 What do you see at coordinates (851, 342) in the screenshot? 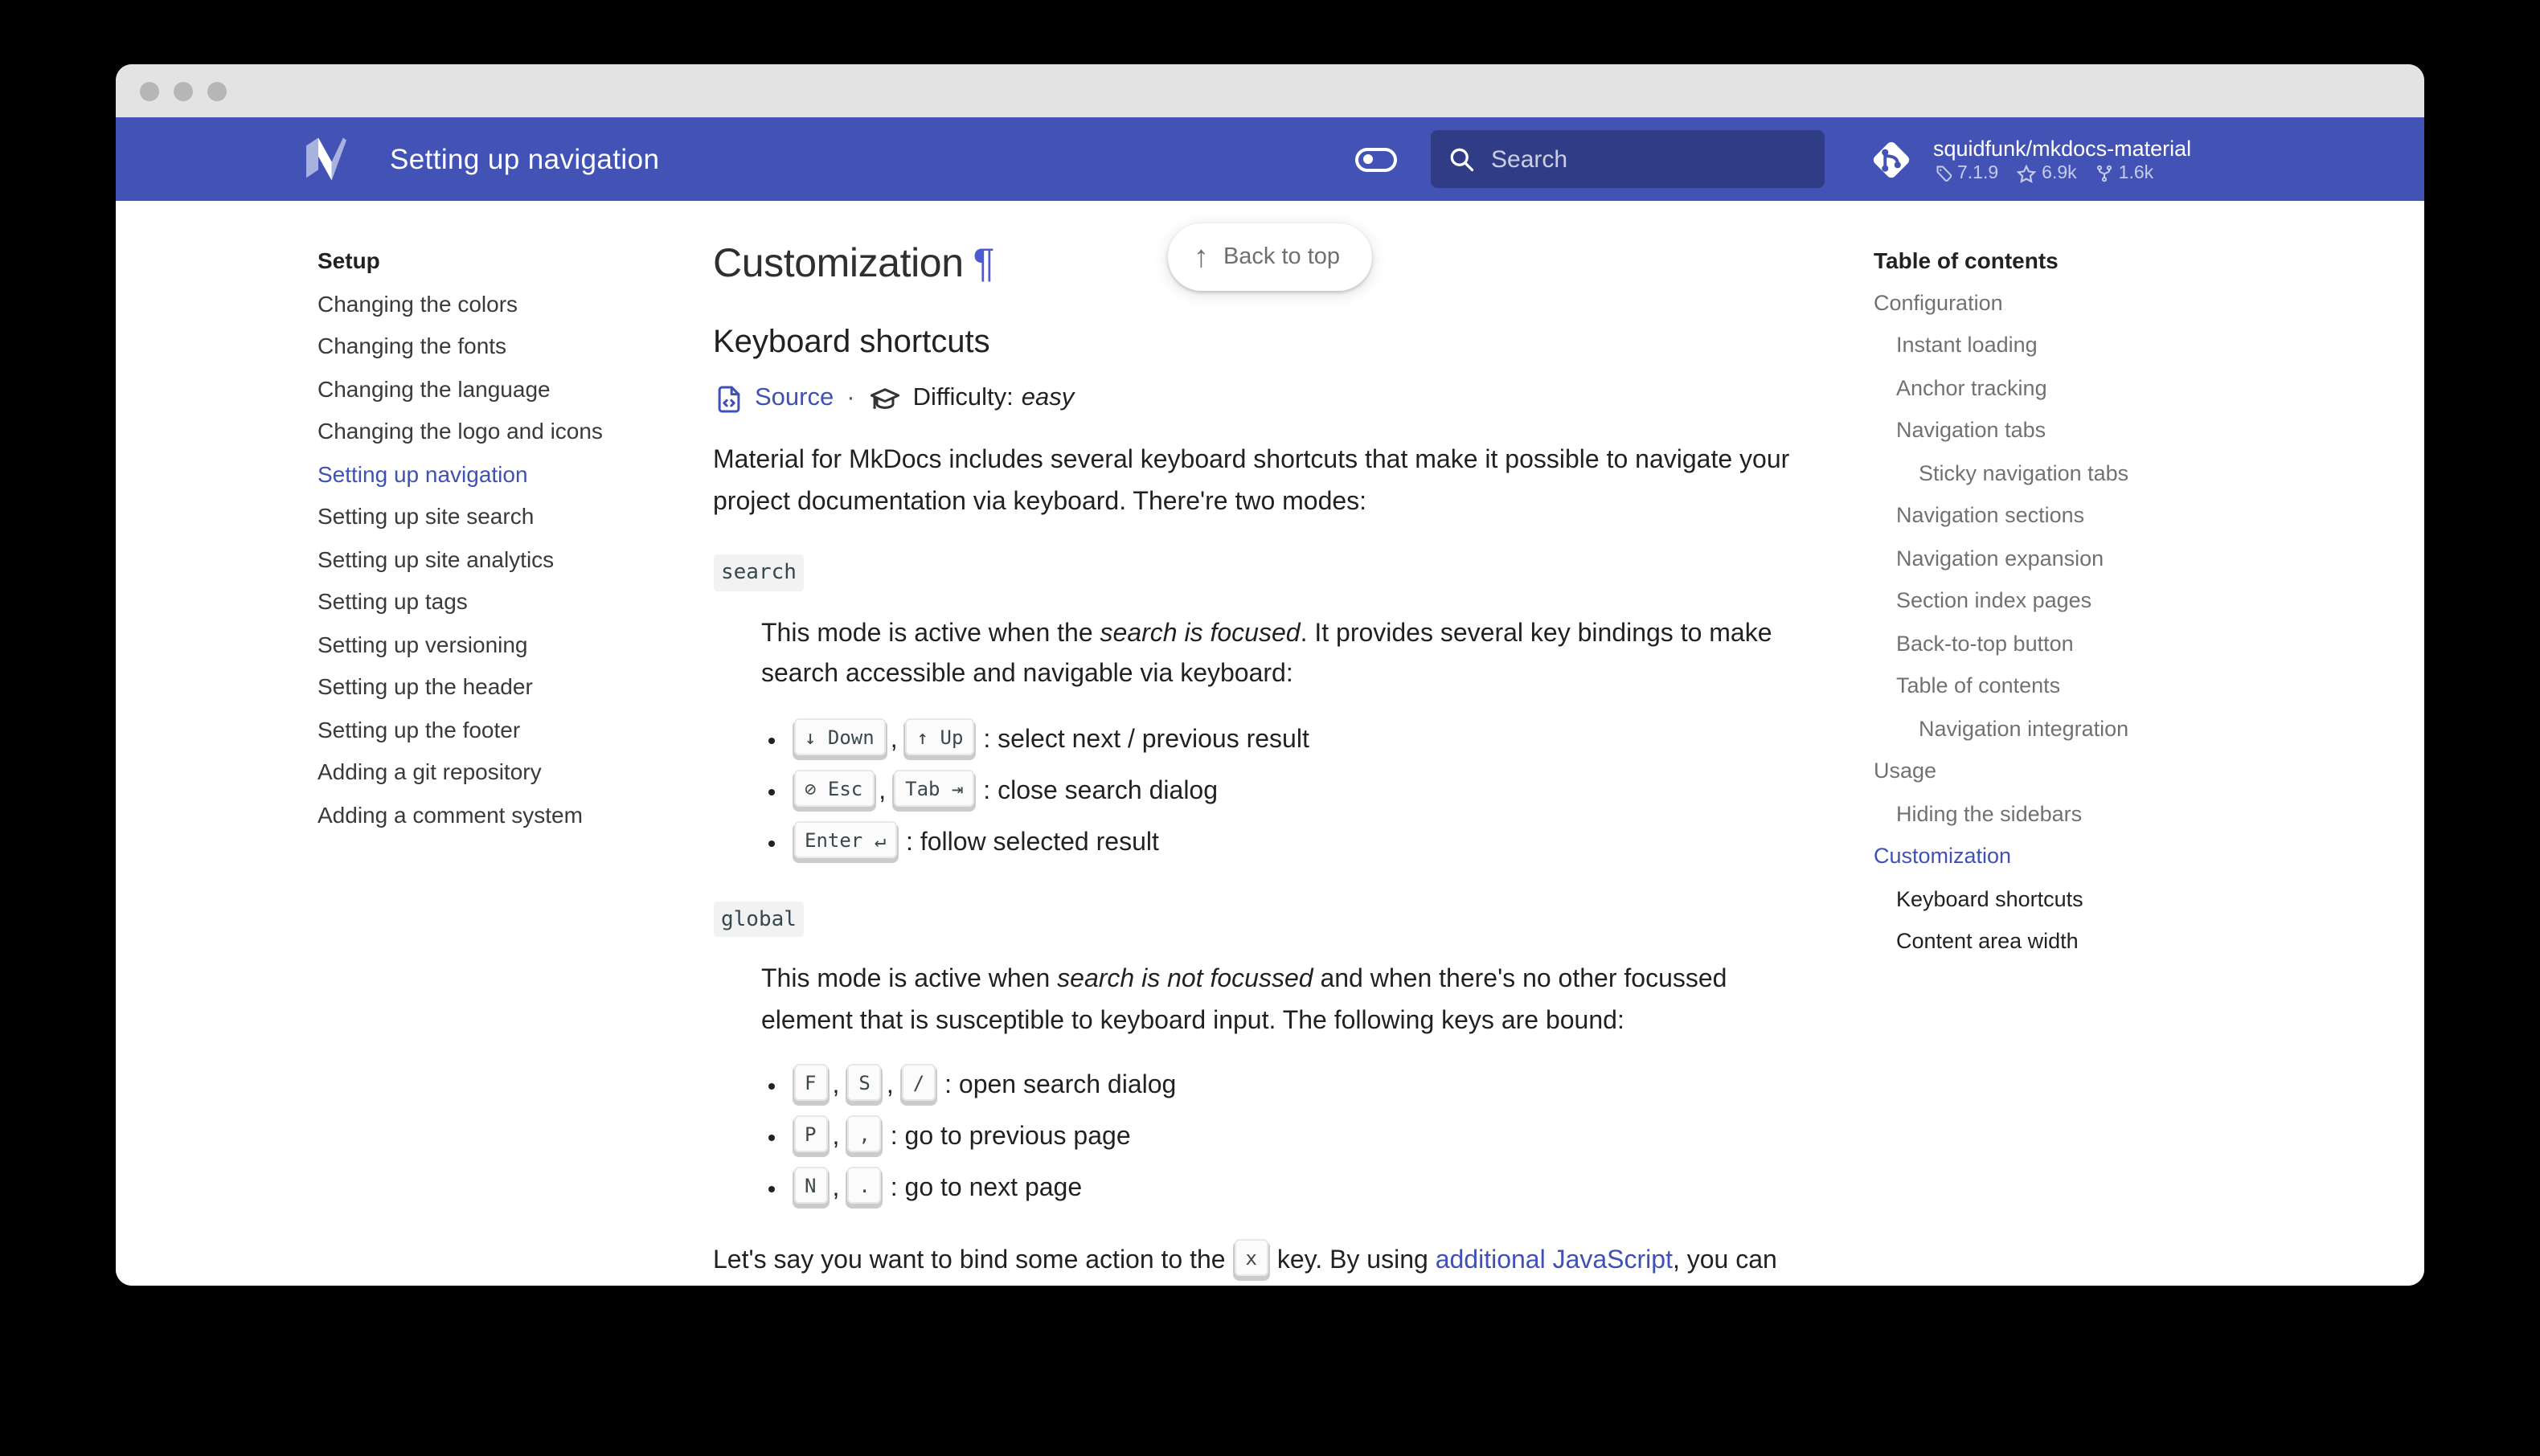
I see `section-heading: Keyboard shortcuts` at bounding box center [851, 342].